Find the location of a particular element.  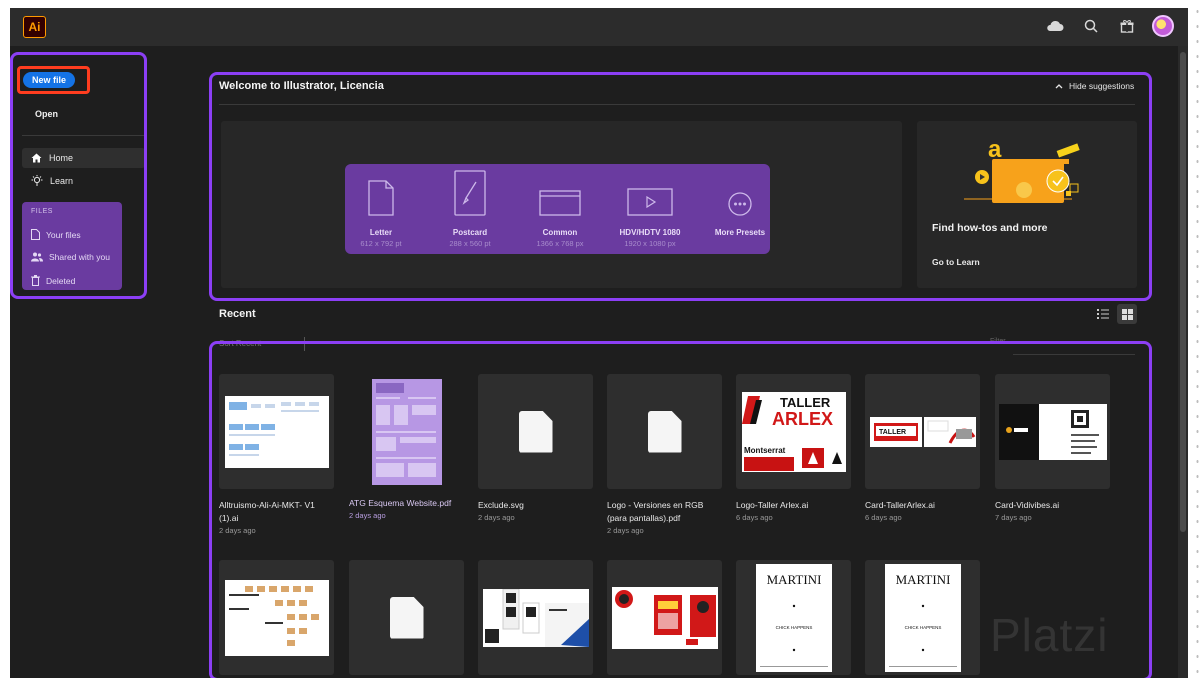

trash-icon is located at coordinates (35, 280).